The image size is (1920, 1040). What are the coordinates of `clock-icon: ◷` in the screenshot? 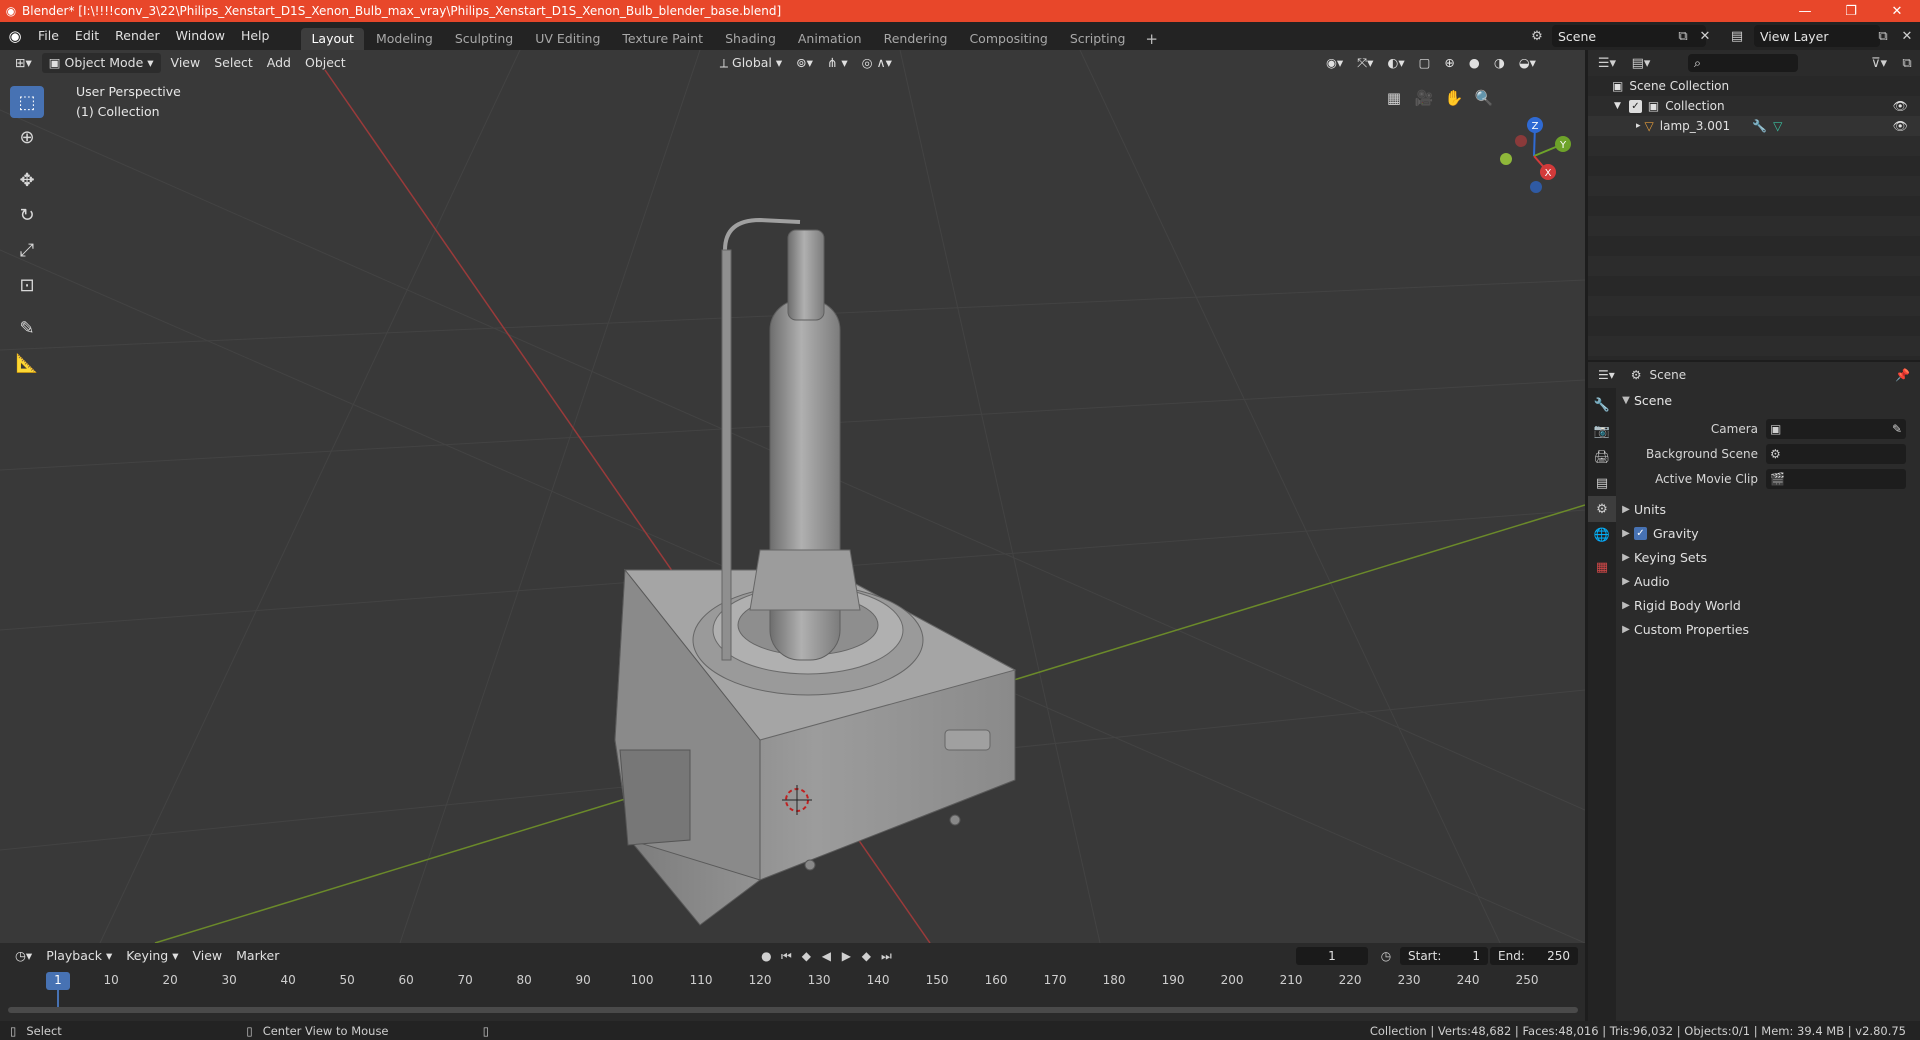 It's located at (1386, 956).